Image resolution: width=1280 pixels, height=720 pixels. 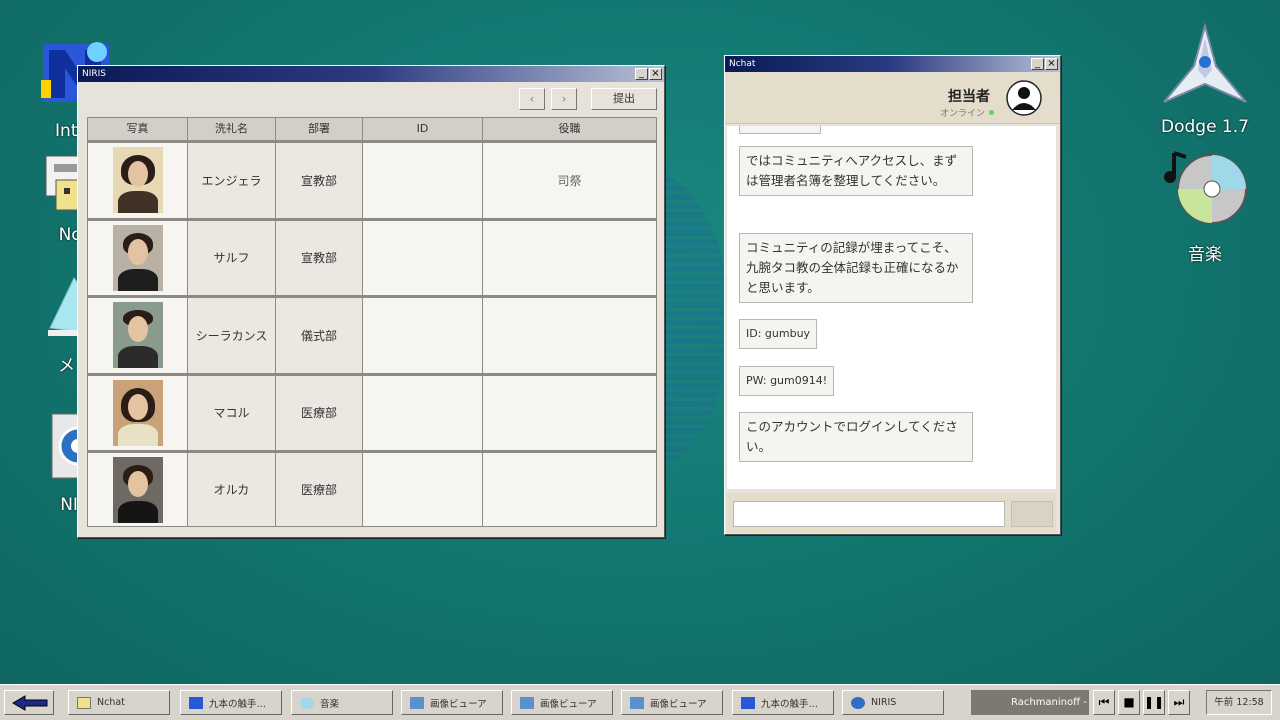 I want to click on clock: 午前 12:58, so click(x=1239, y=702).